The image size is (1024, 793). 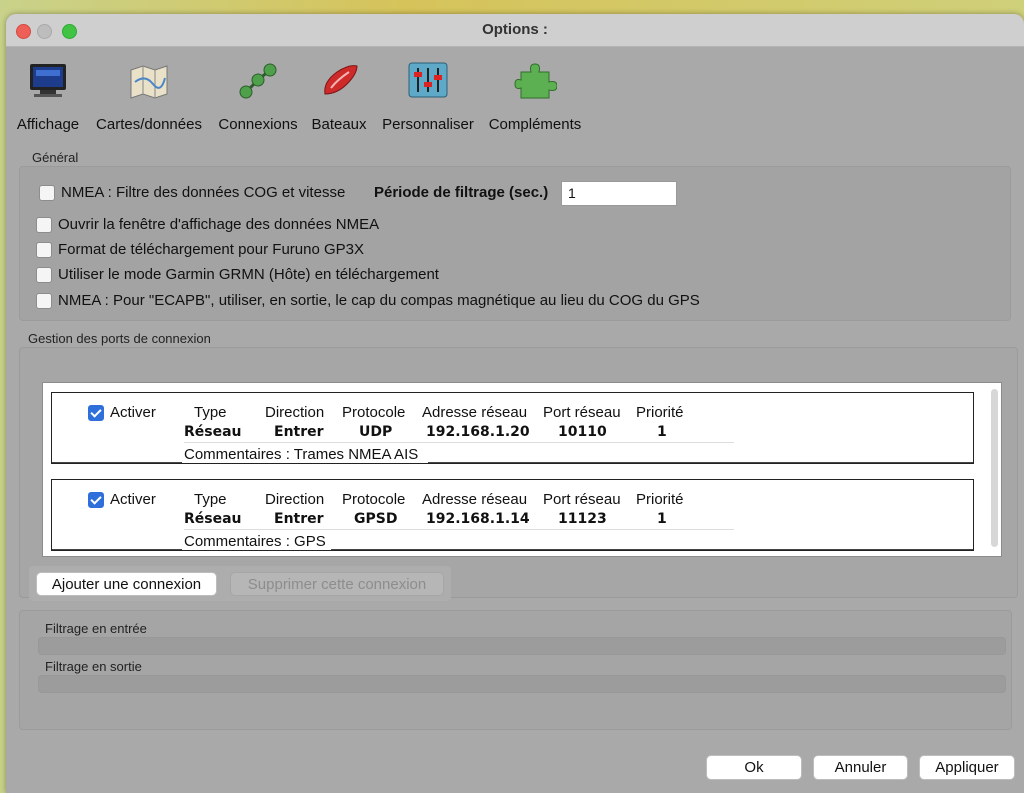 What do you see at coordinates (55, 157) in the screenshot?
I see `general-section-title: Général` at bounding box center [55, 157].